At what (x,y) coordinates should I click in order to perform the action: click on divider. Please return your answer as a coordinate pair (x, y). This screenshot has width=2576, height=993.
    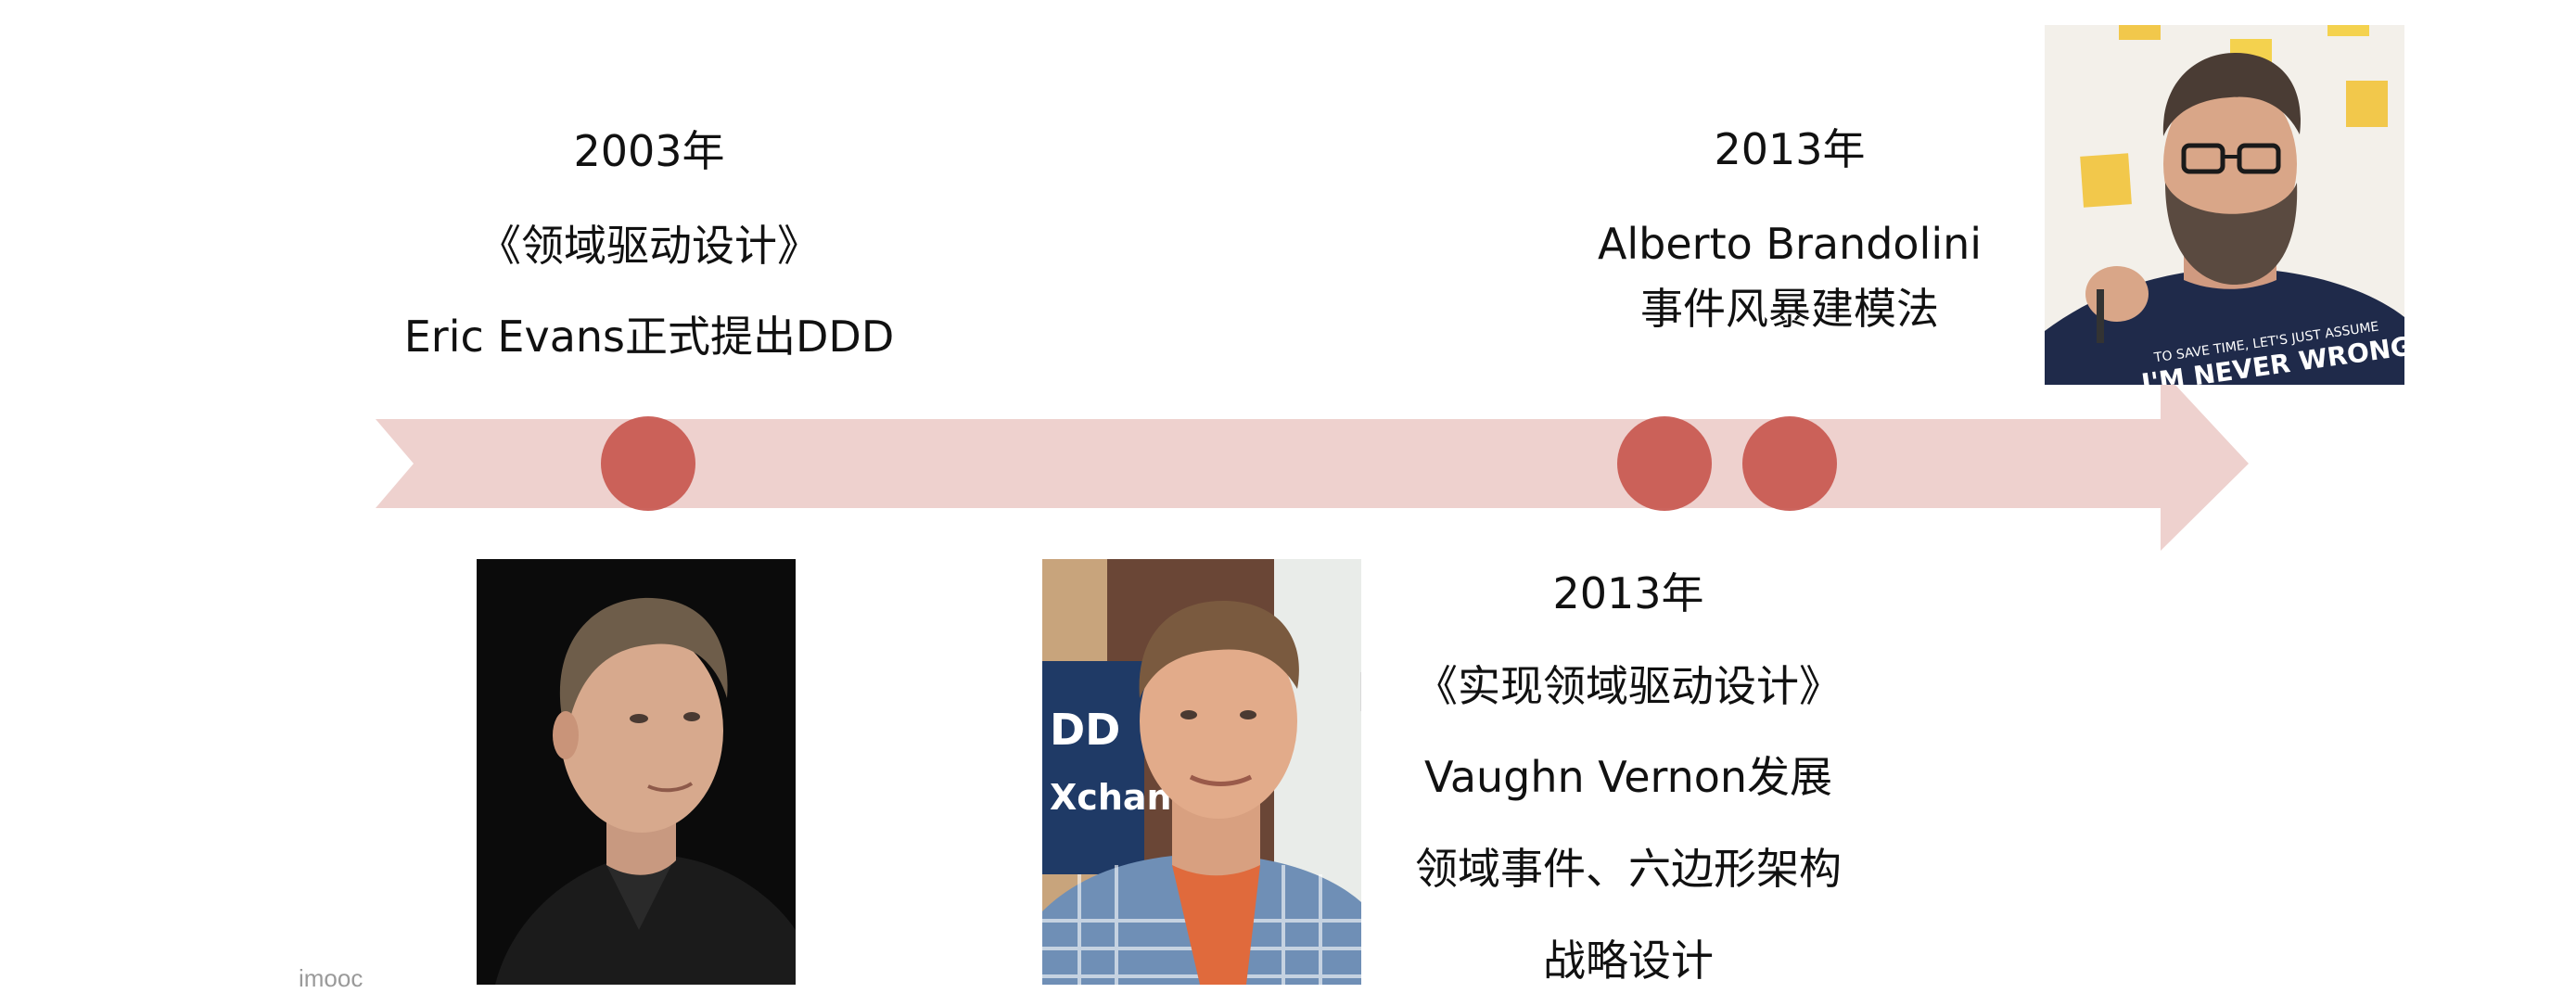
    Looking at the image, I should click on (1360, 692).